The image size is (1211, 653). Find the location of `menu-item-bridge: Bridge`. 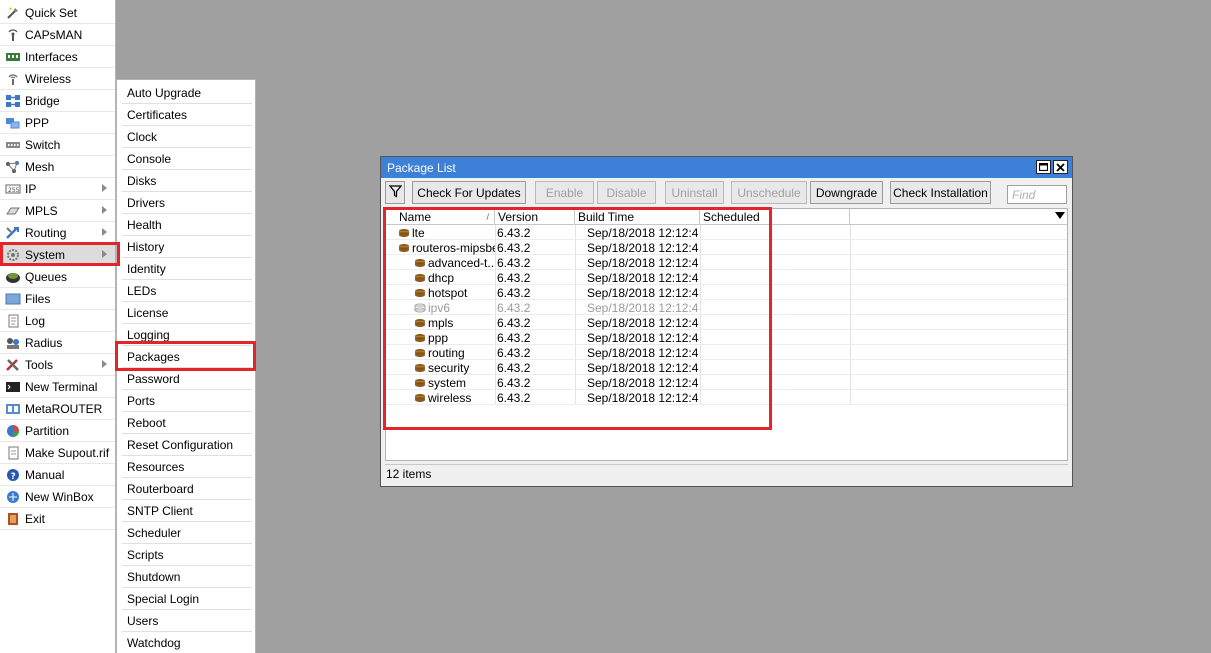

menu-item-bridge: Bridge is located at coordinates (57, 101).